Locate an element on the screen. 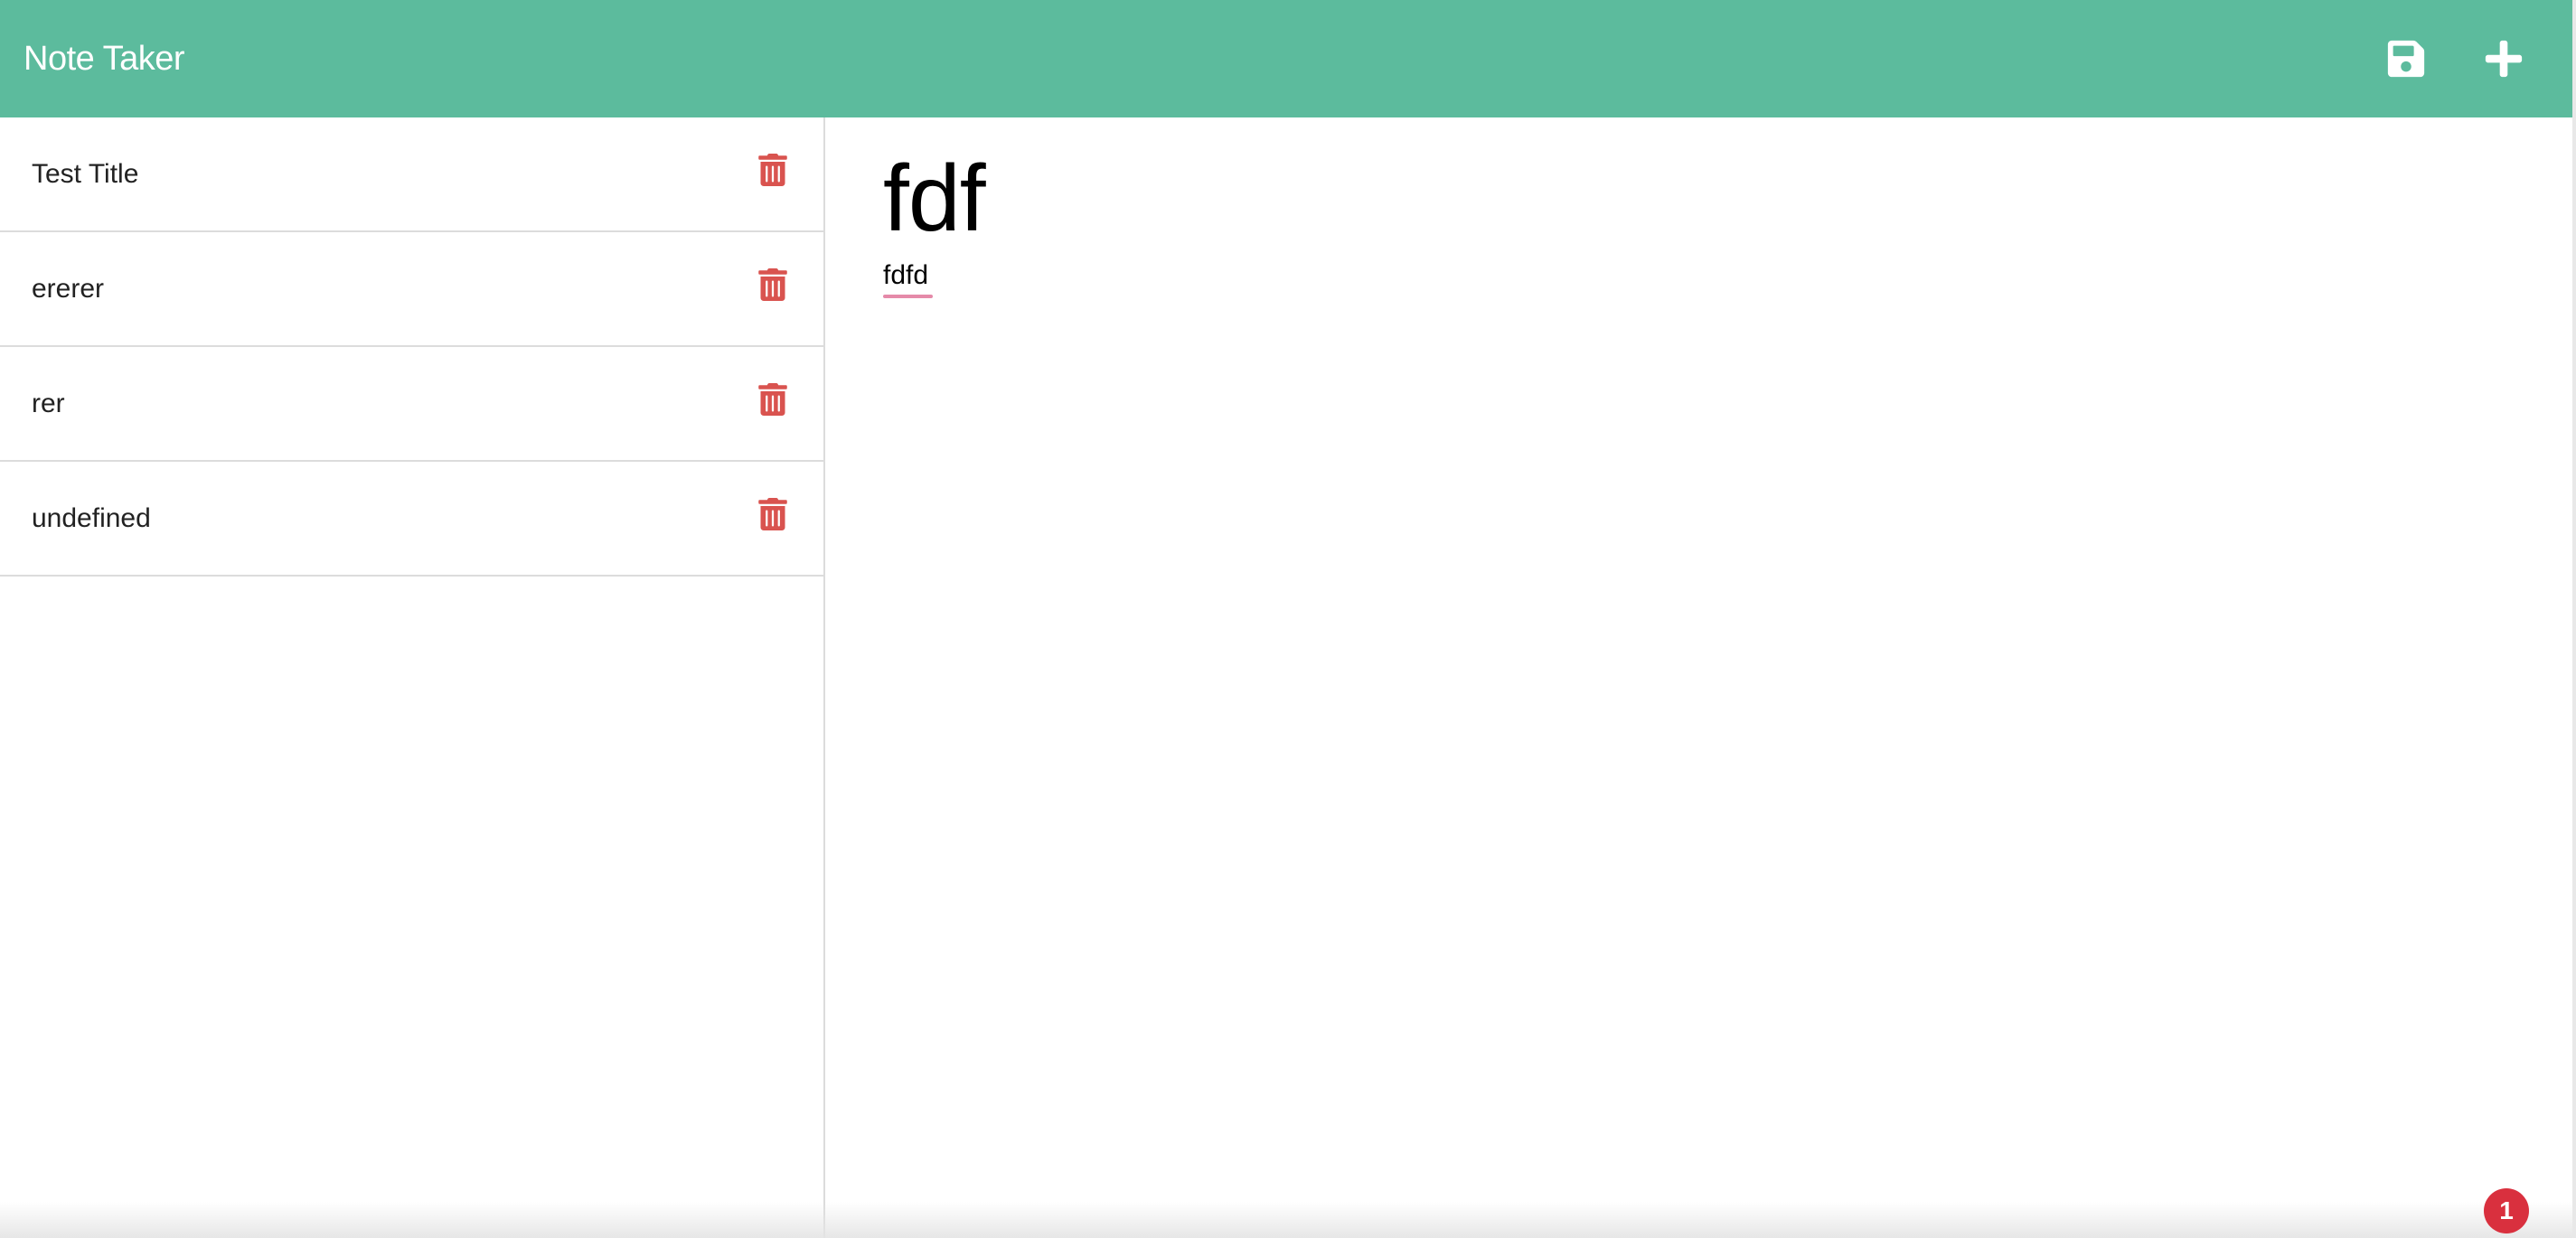 This screenshot has height=1238, width=2576. save-note-button is located at coordinates (2406, 58).